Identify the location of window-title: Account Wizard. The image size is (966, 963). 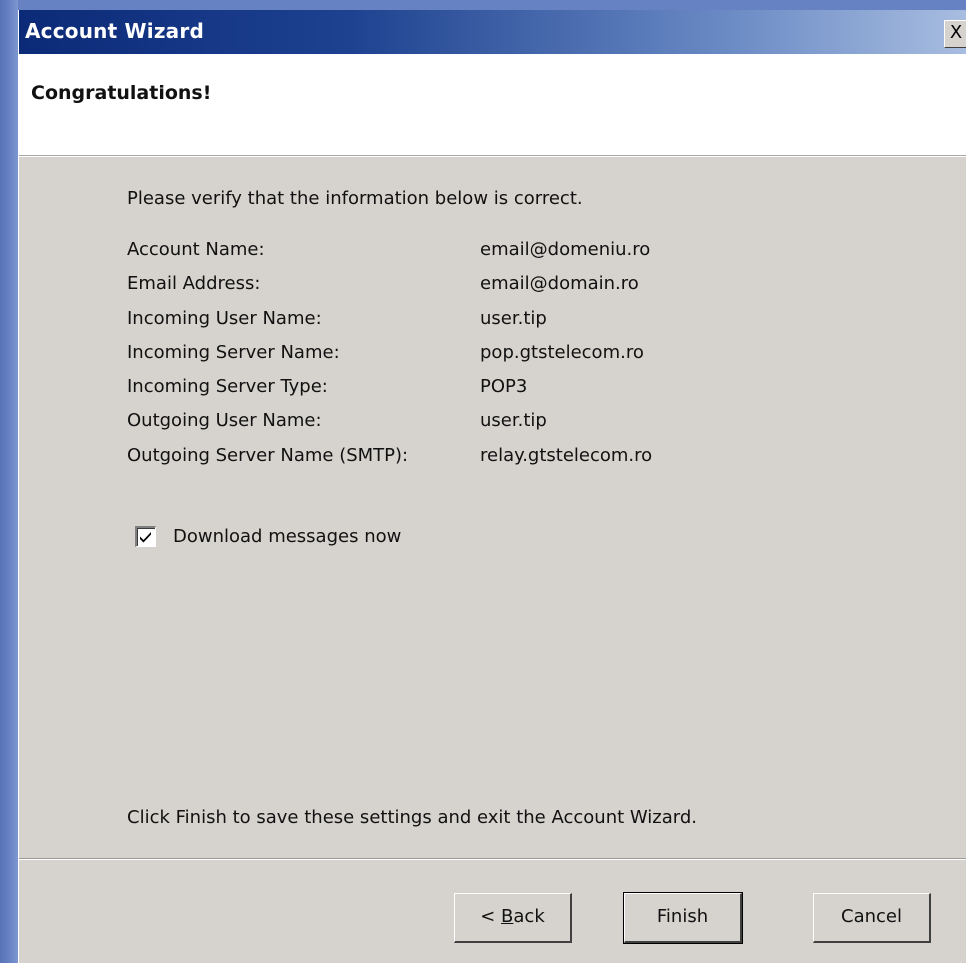
(114, 31).